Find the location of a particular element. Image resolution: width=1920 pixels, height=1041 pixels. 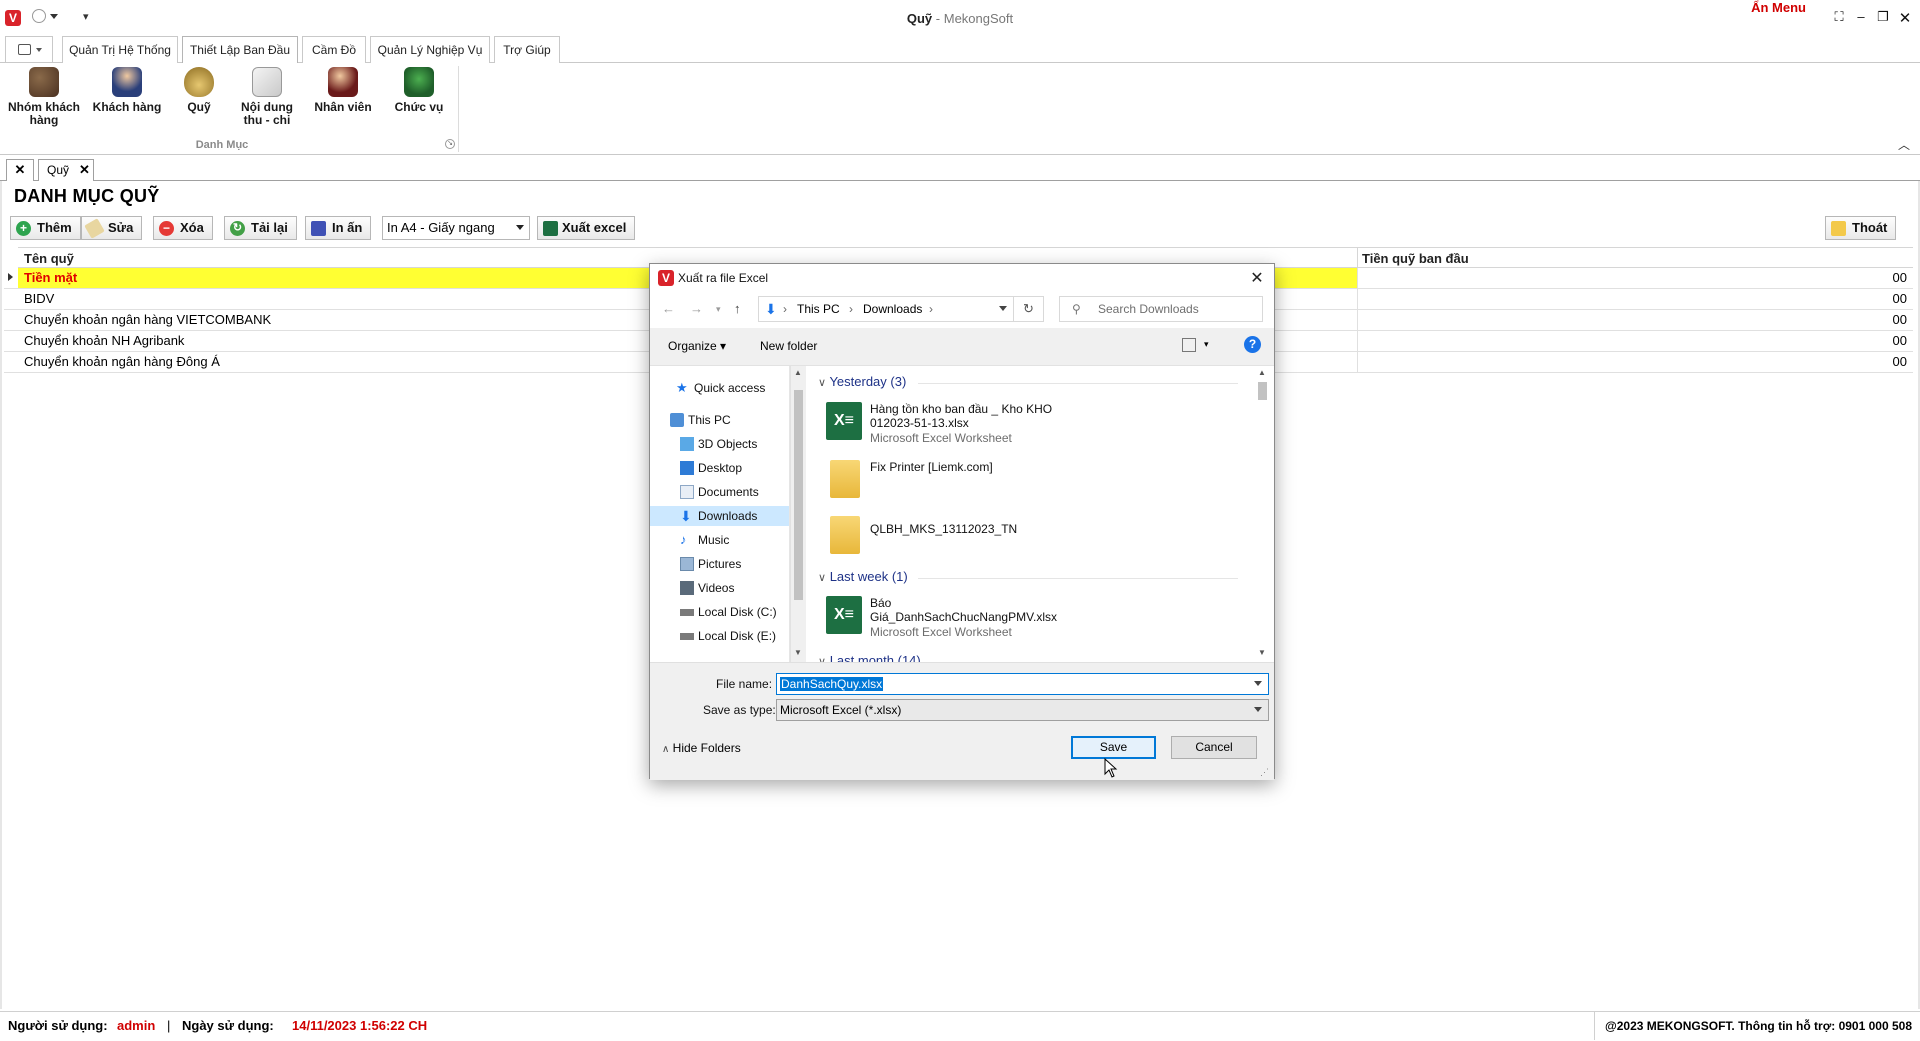

folder-item: Fix Printer [Liemk.com] is located at coordinates (1036, 482).